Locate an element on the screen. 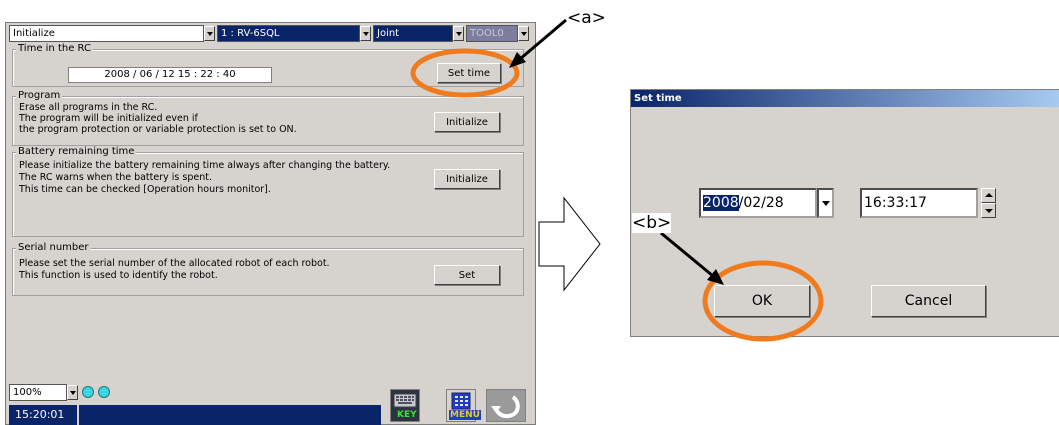  callout-a-arrow-line is located at coordinates (543, 39).